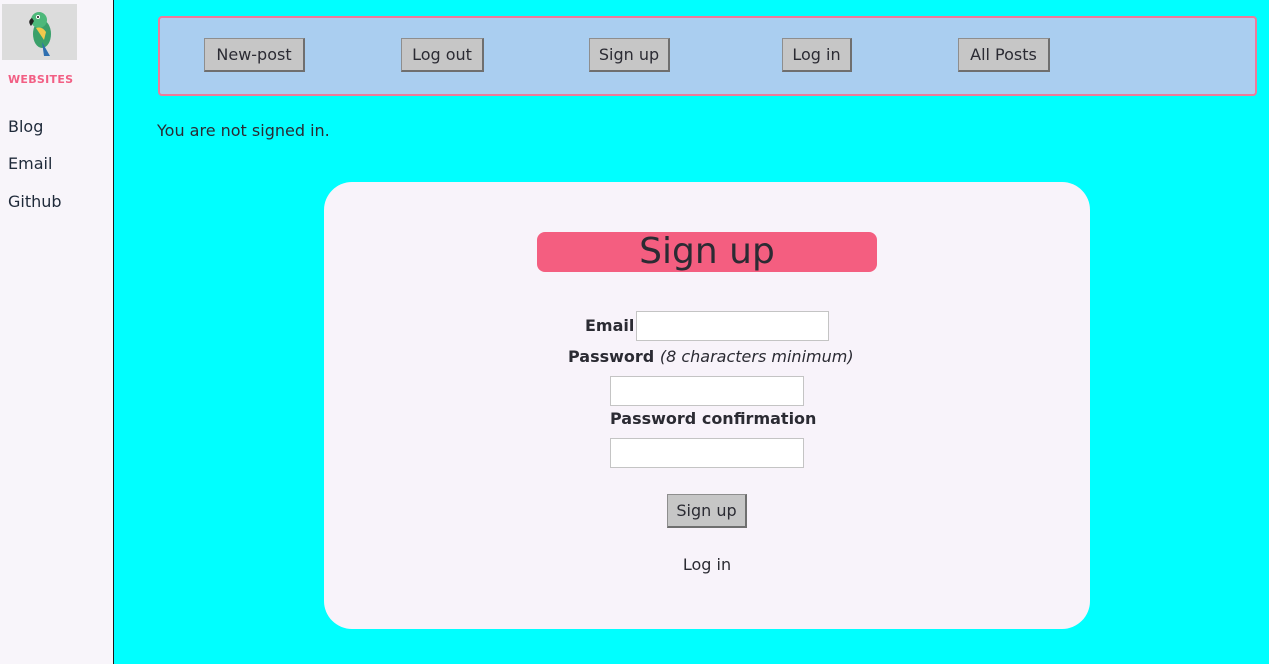 The height and width of the screenshot is (664, 1269). I want to click on all-posts-button: All Posts, so click(1004, 55).